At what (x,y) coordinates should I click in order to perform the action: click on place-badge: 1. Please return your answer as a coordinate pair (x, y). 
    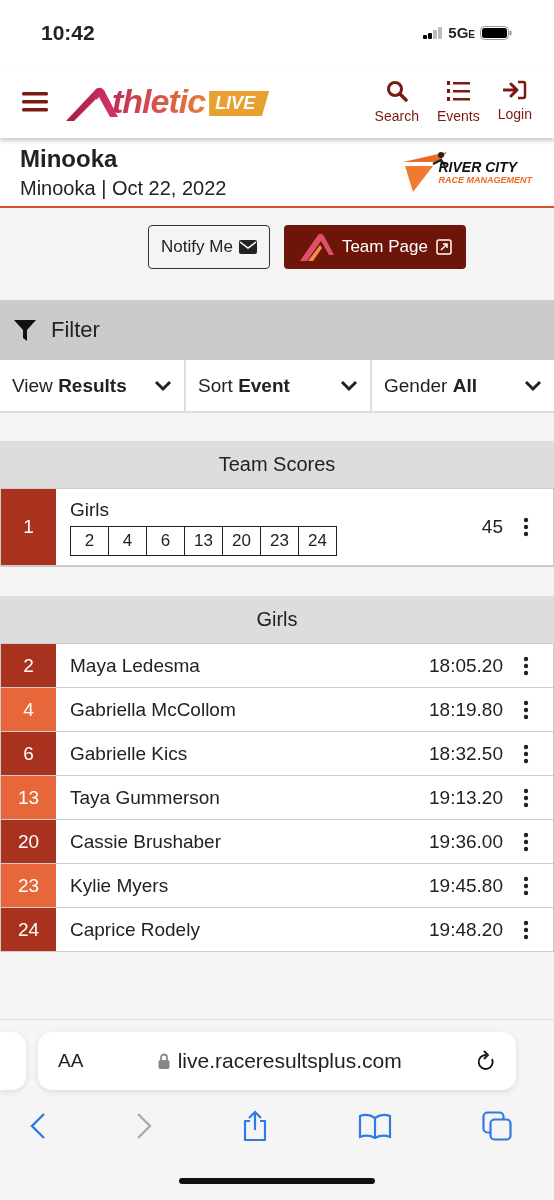
    Looking at the image, I should click on (28, 527).